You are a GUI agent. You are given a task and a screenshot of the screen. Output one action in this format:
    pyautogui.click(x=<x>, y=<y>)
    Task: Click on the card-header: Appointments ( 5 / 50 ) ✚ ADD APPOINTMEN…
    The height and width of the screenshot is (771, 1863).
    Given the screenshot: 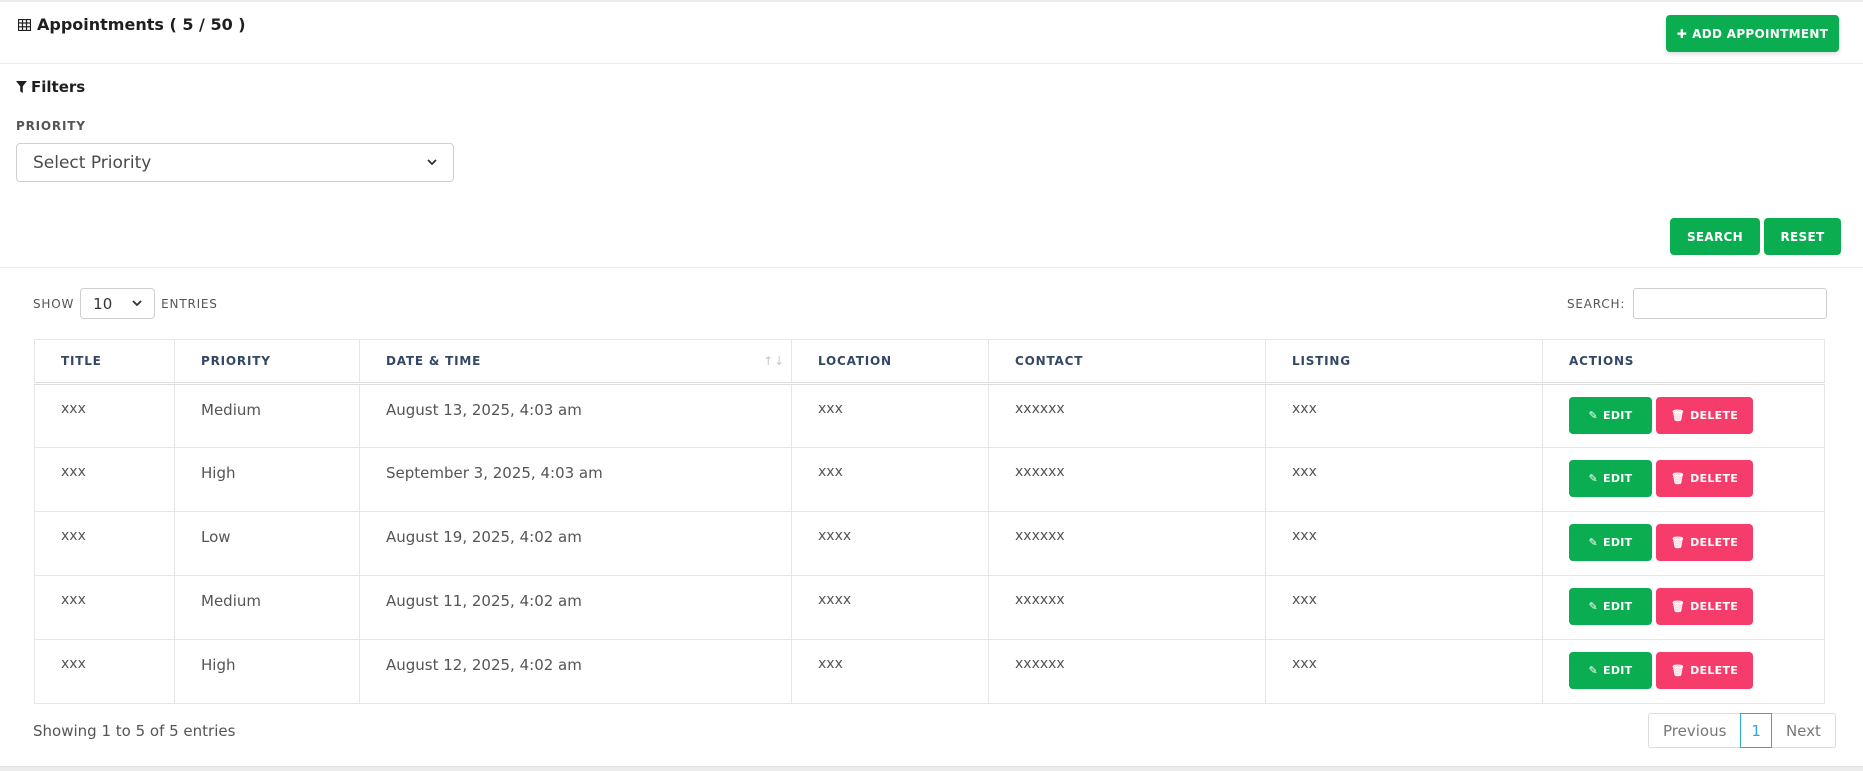 What is the action you would take?
    pyautogui.click(x=931, y=33)
    